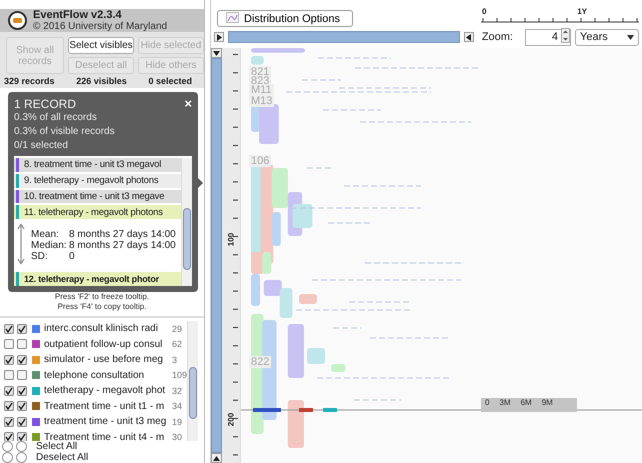  I want to click on record-group-label: 106, so click(260, 161).